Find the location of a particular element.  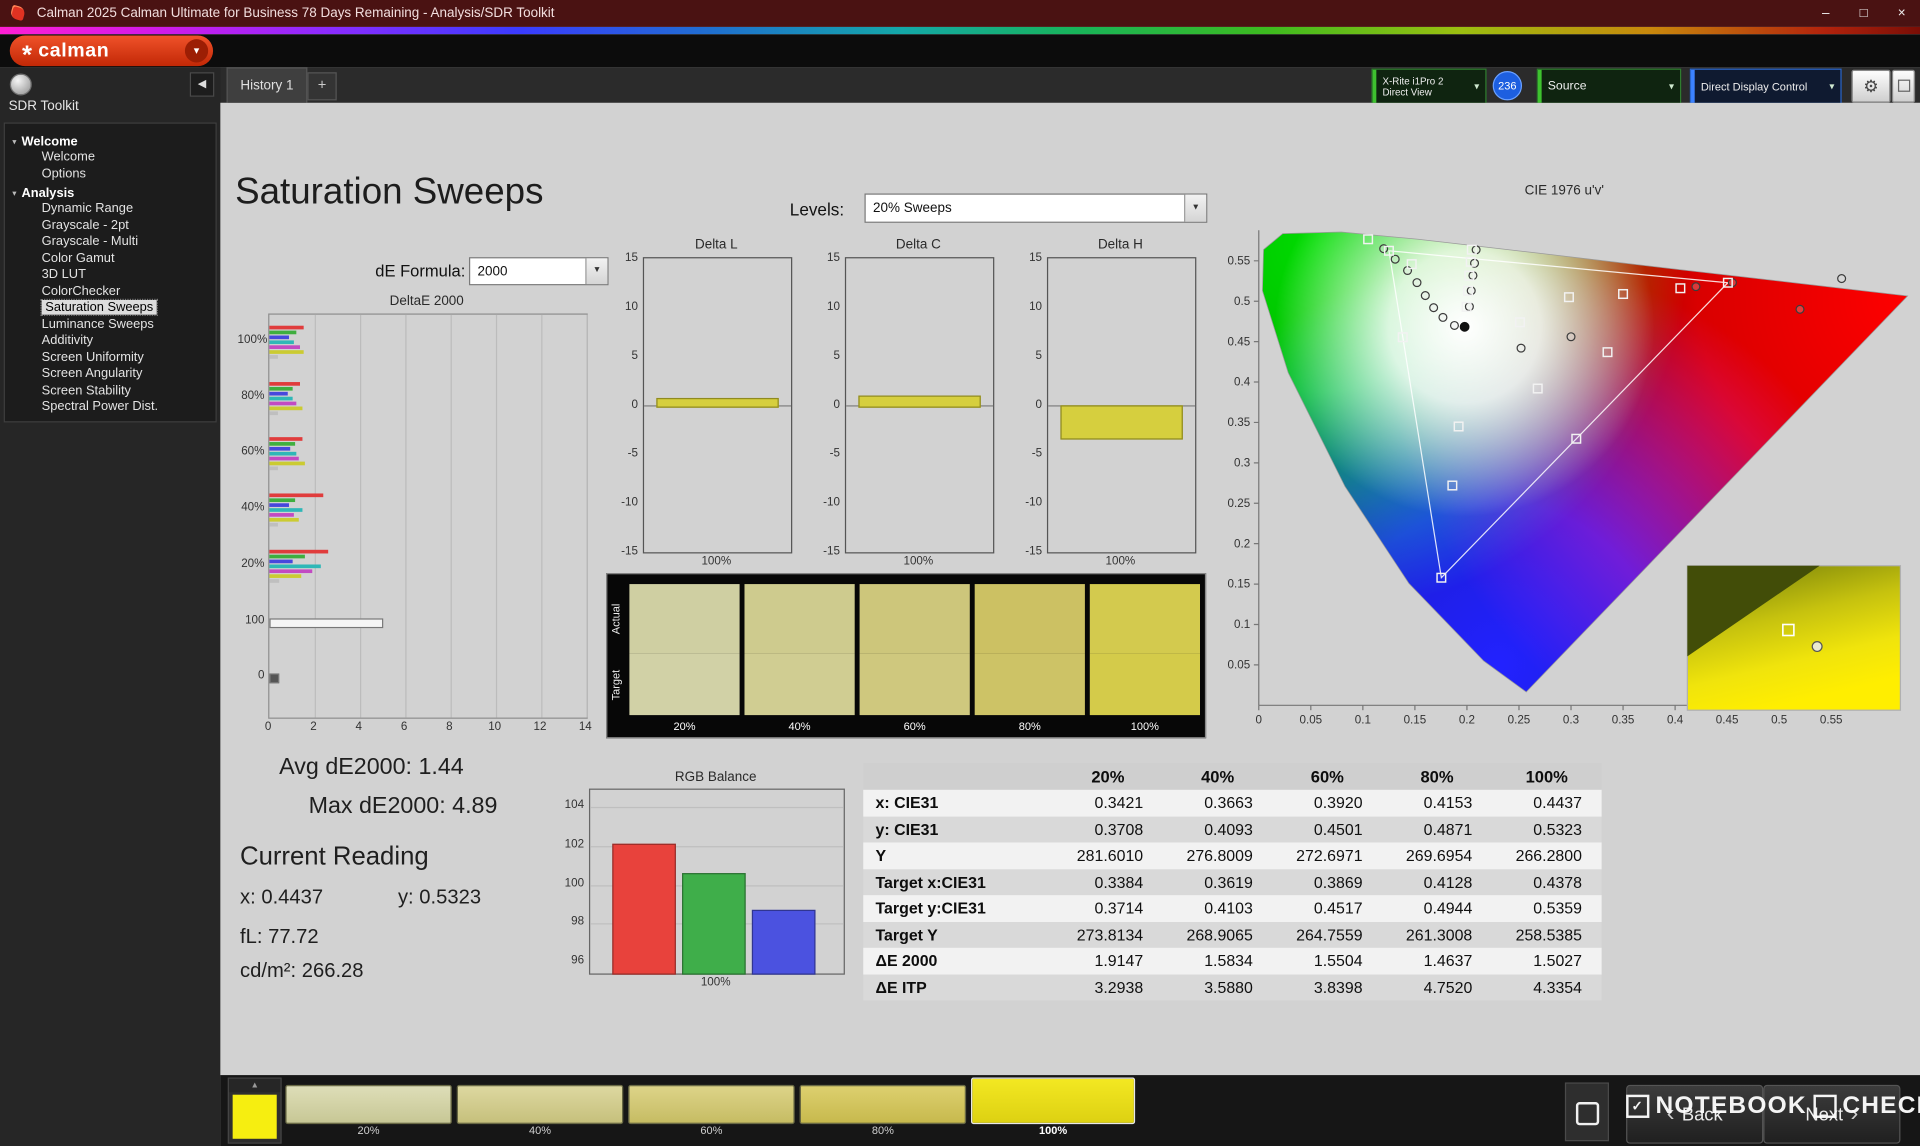

current-color-indicator: ▲ is located at coordinates (254, 1110).